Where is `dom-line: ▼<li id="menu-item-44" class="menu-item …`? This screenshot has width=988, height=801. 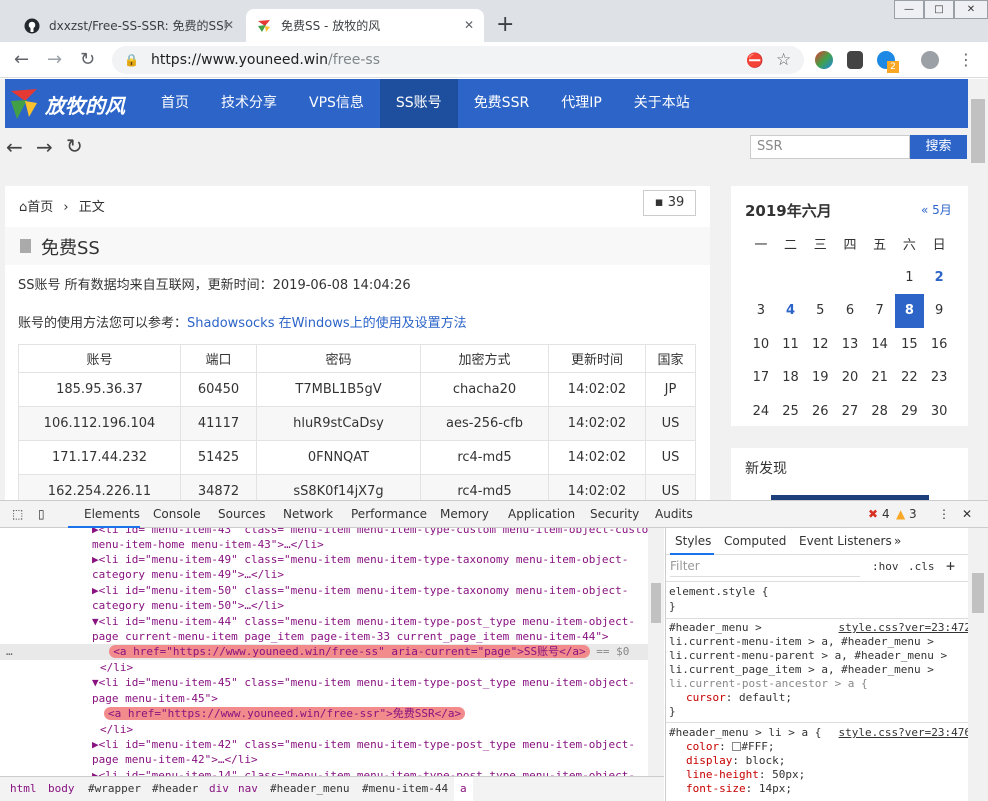
dom-line: ▼<li id="menu-item-44" class="menu-item … is located at coordinates (363, 622).